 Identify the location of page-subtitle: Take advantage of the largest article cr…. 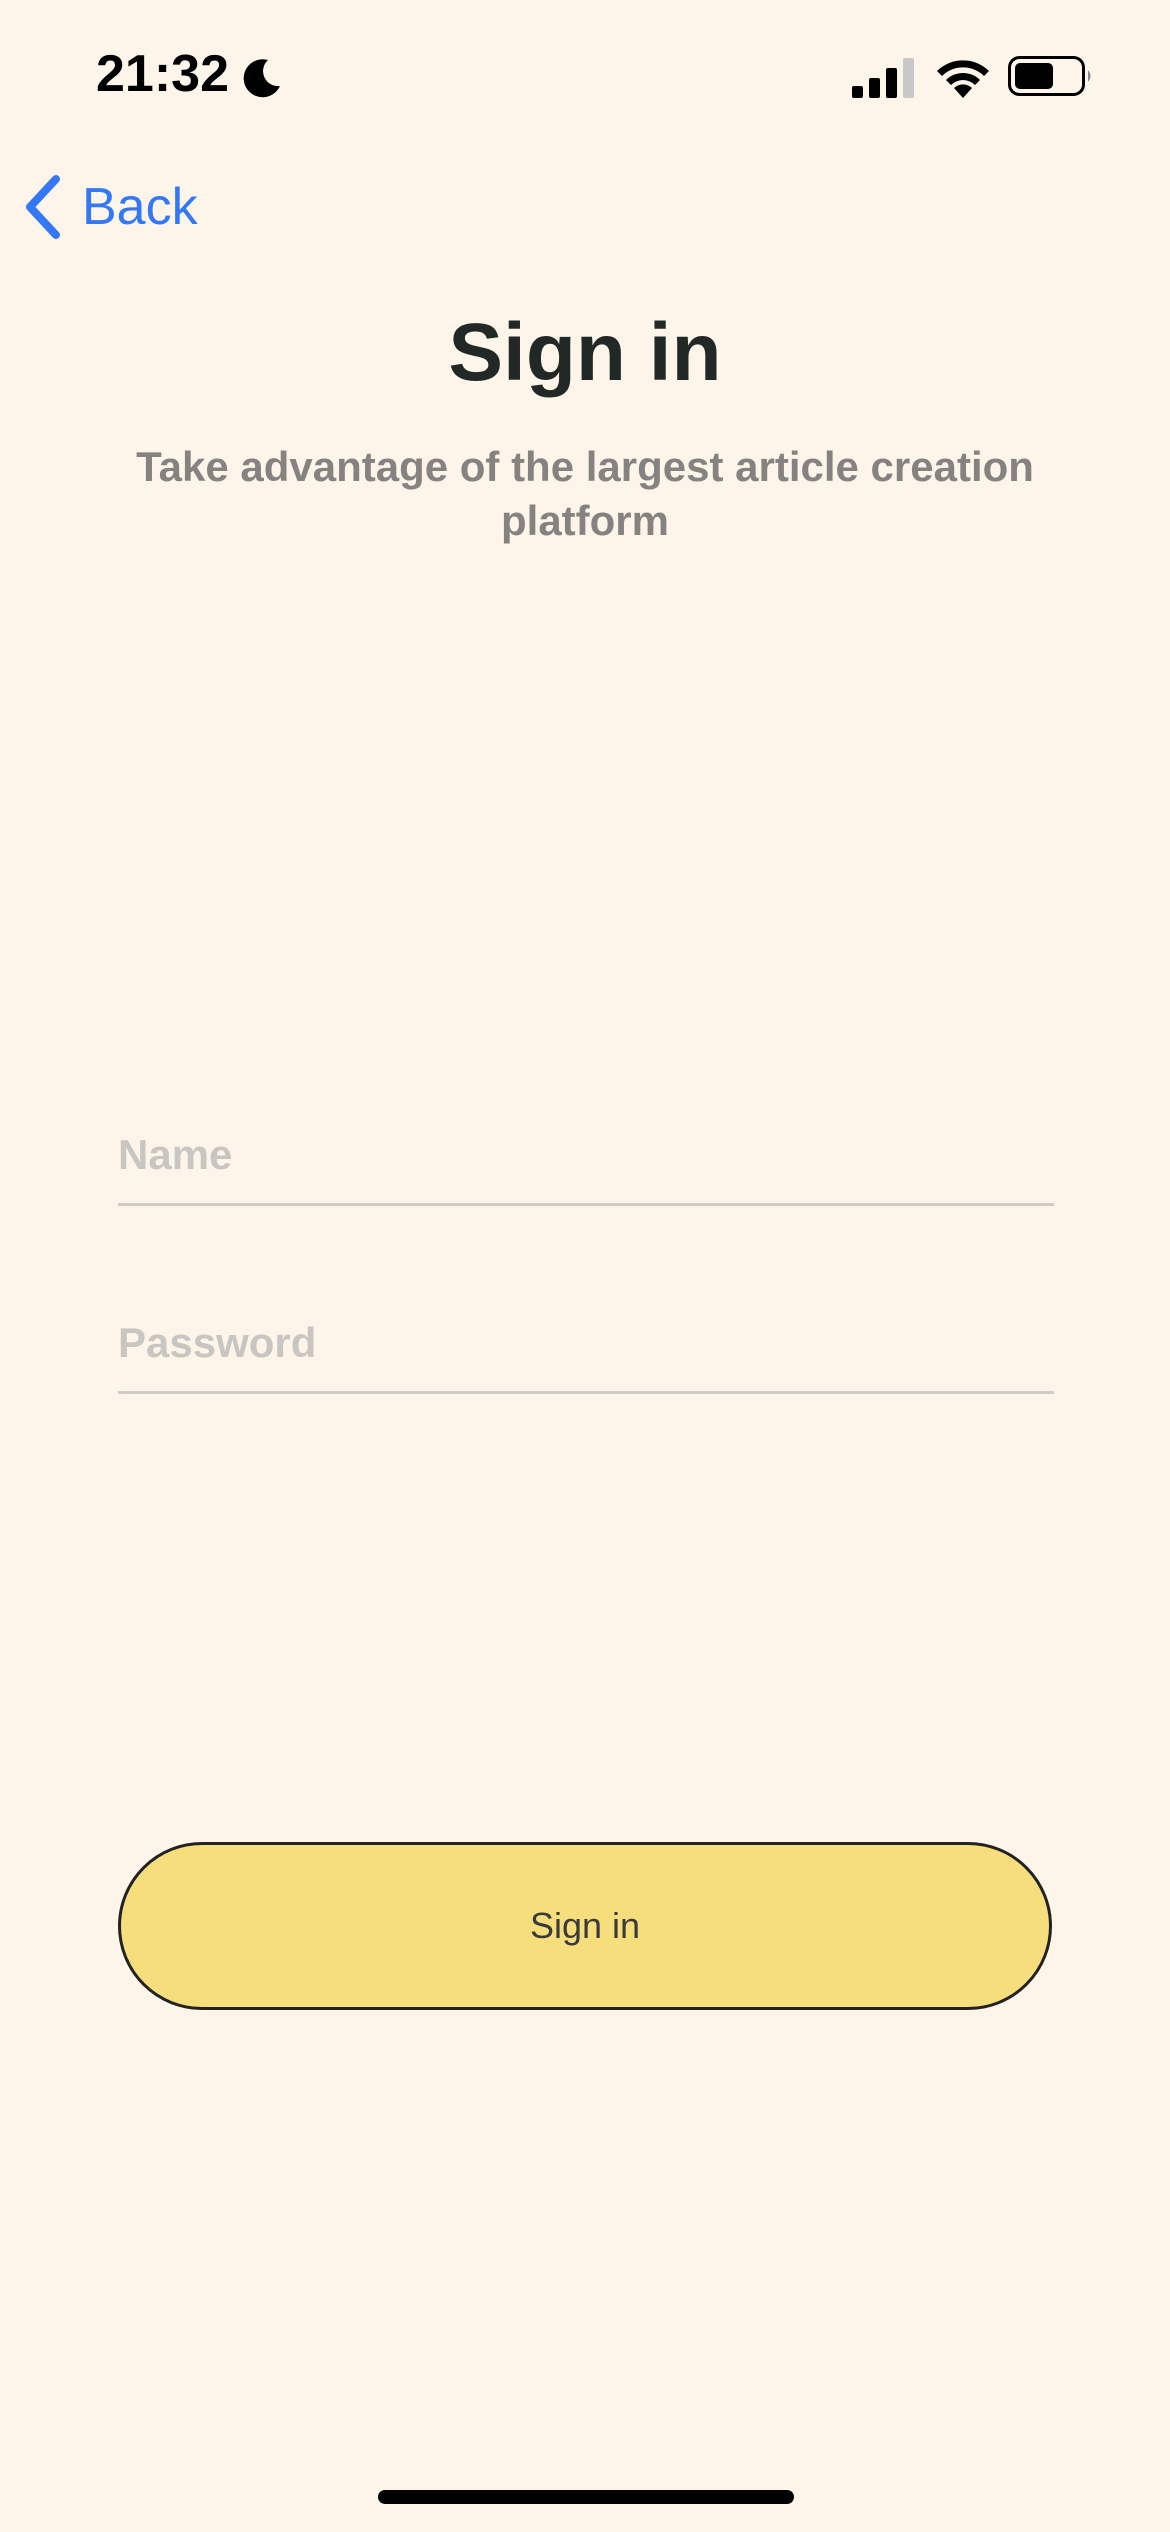
(585, 493).